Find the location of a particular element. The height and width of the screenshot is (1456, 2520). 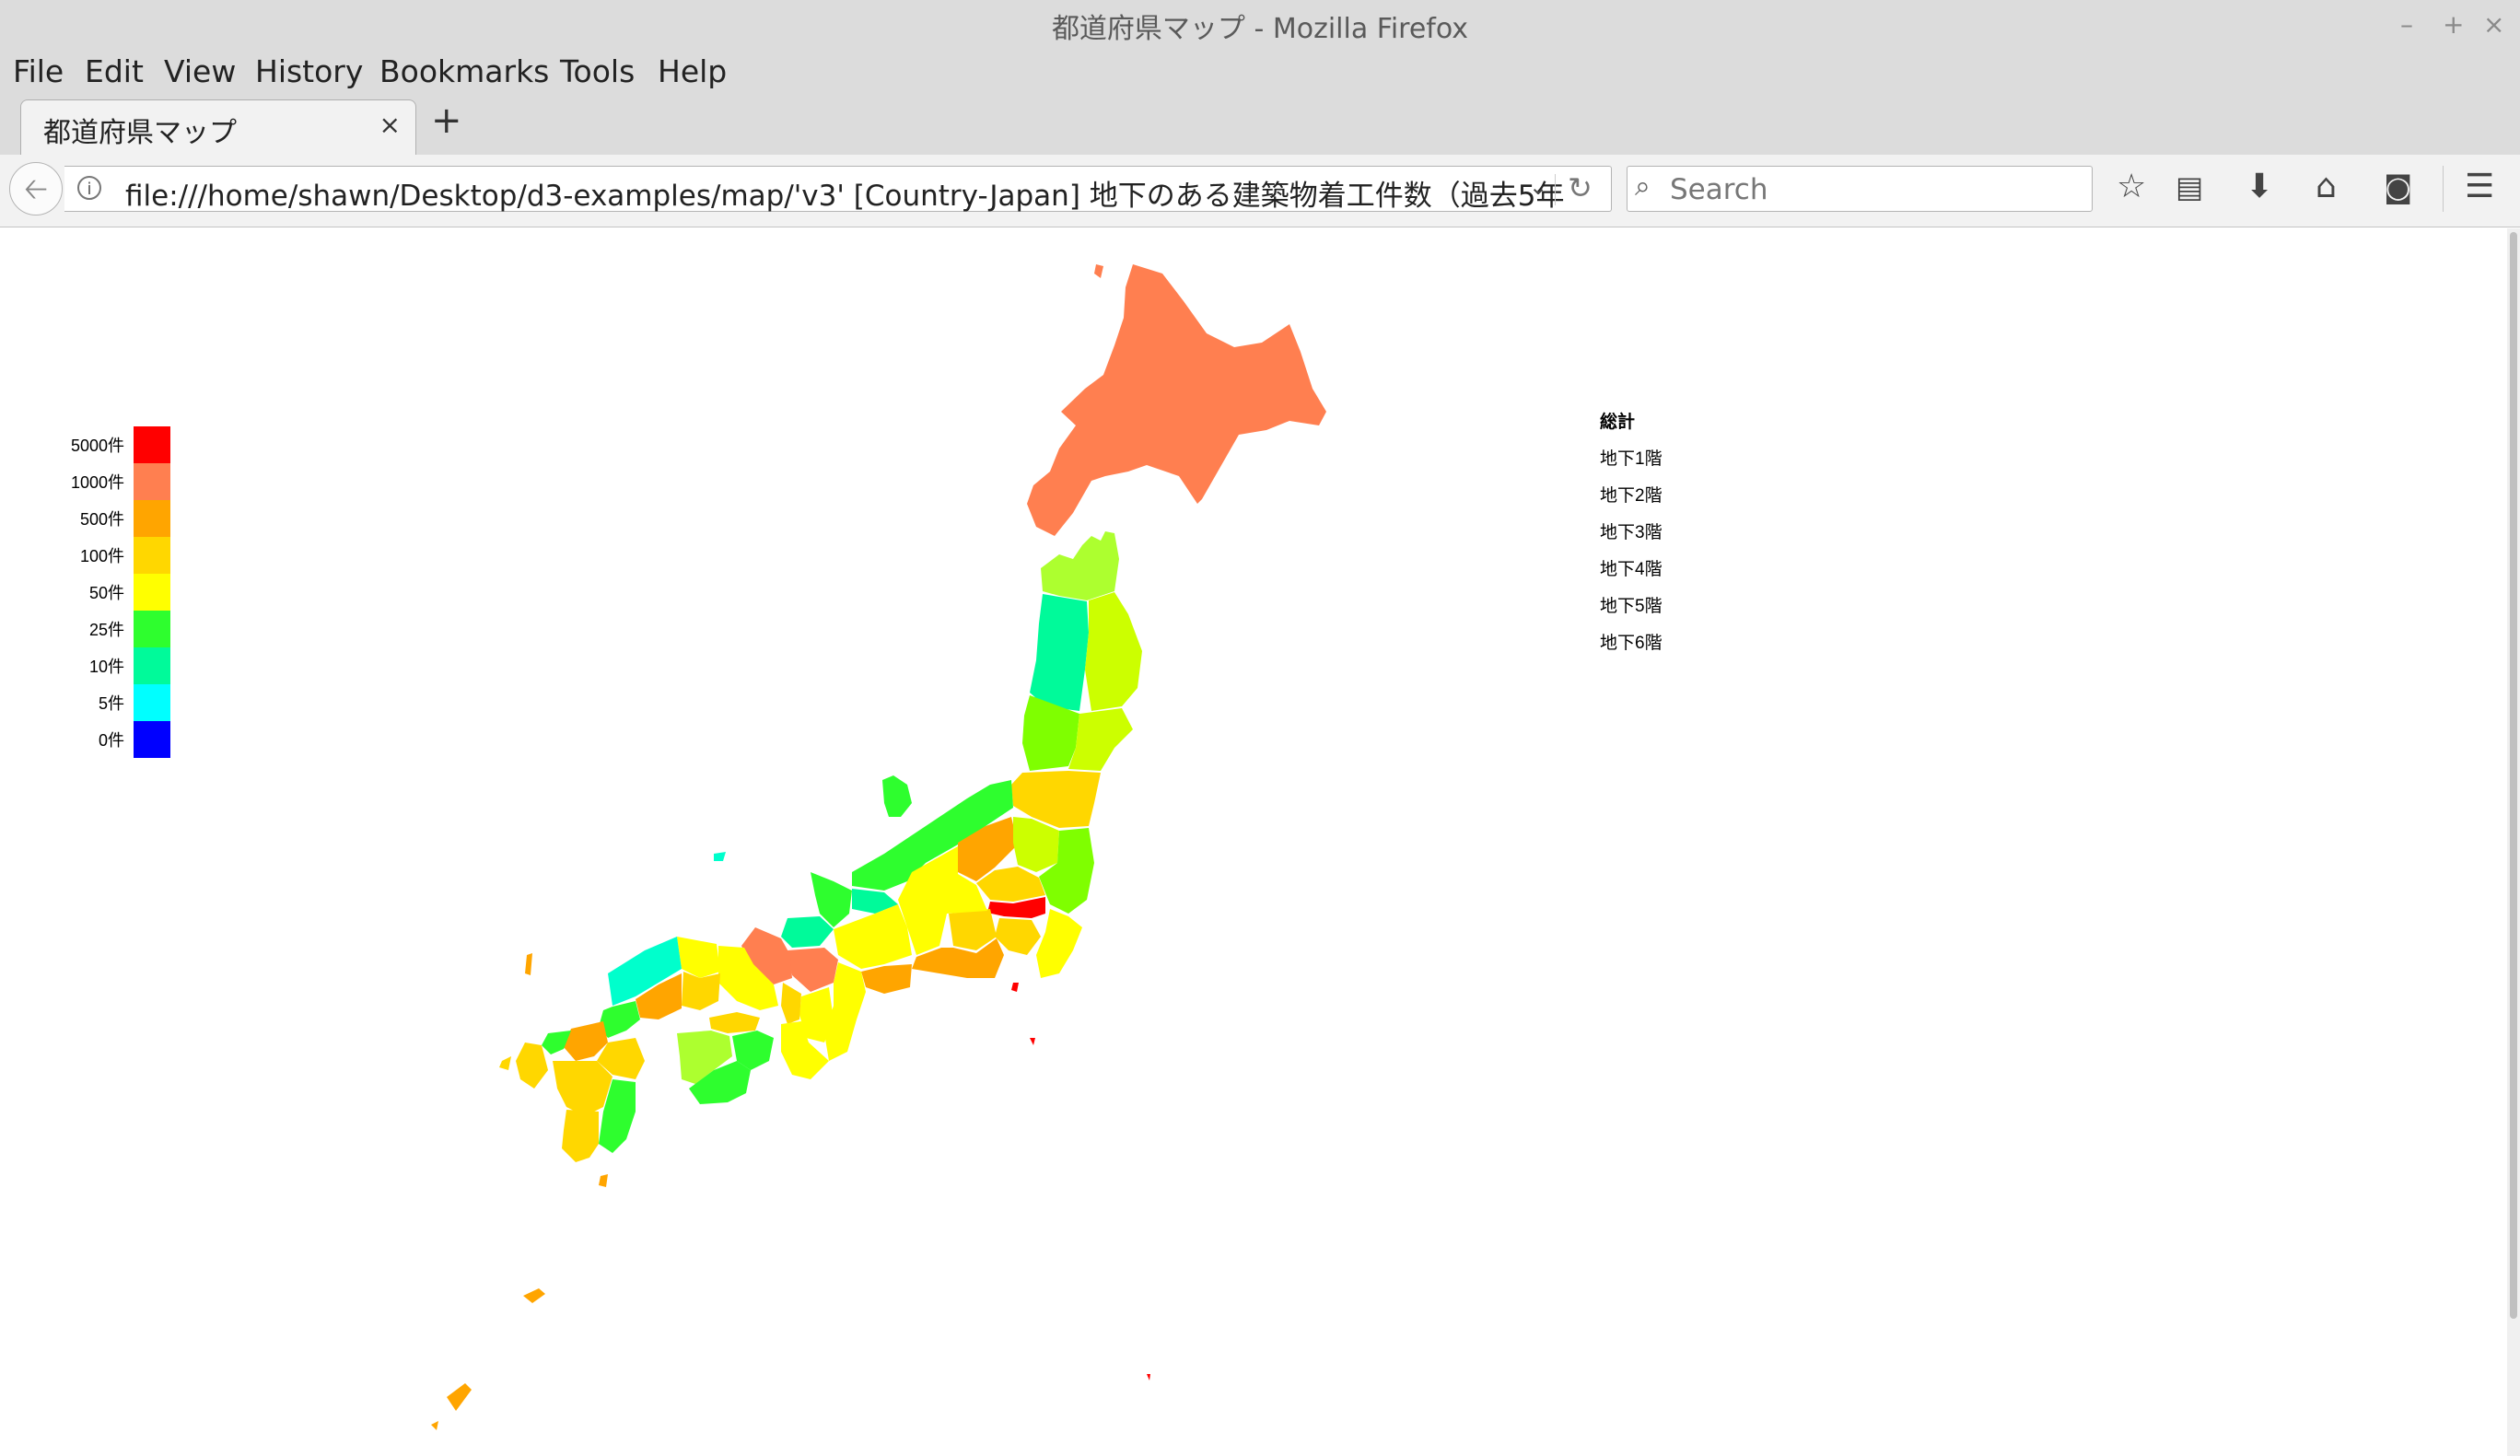

region-osaka is located at coordinates (791, 1003).